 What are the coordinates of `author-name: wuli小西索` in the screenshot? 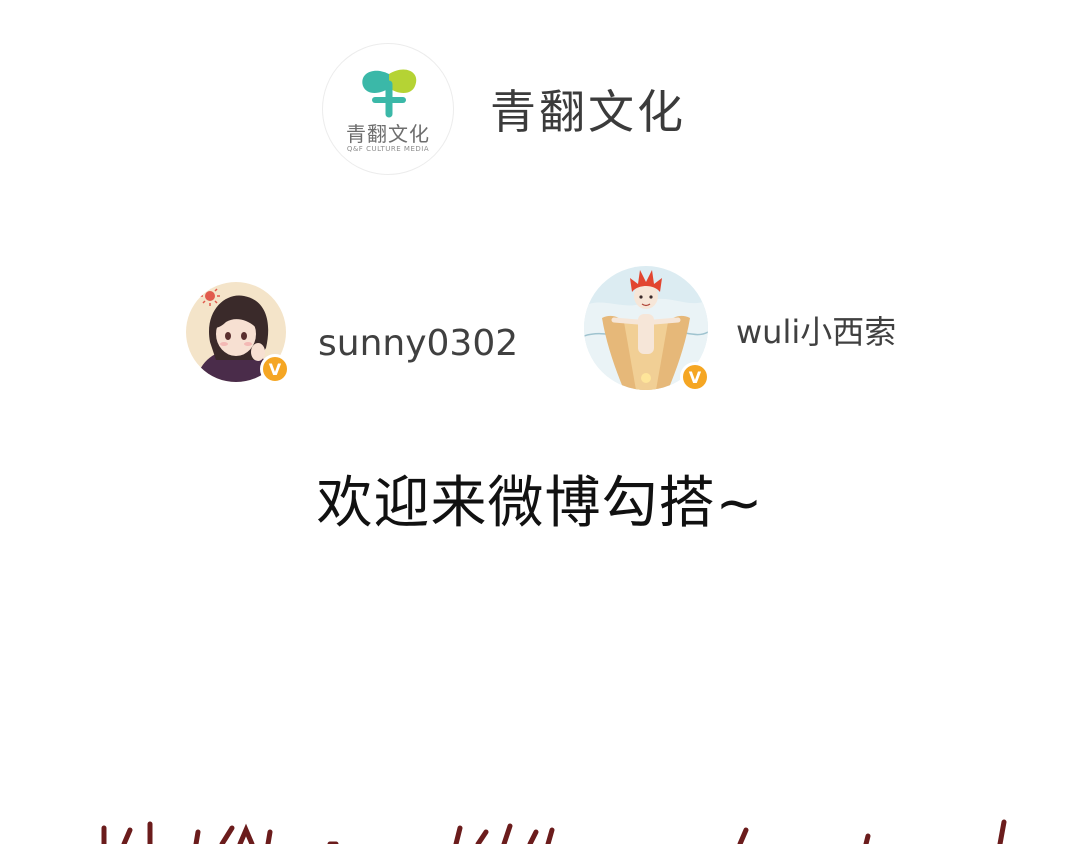 It's located at (816, 328).